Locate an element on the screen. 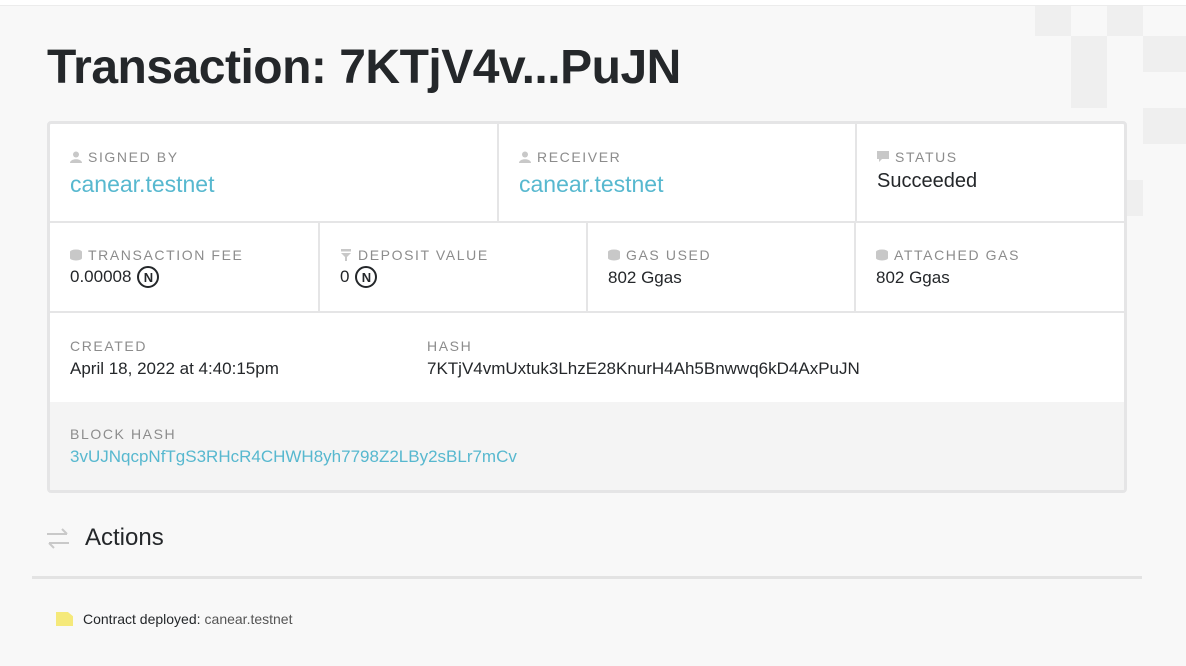 The height and width of the screenshot is (666, 1186). status-cell: STATUS Succeeded is located at coordinates (990, 172).